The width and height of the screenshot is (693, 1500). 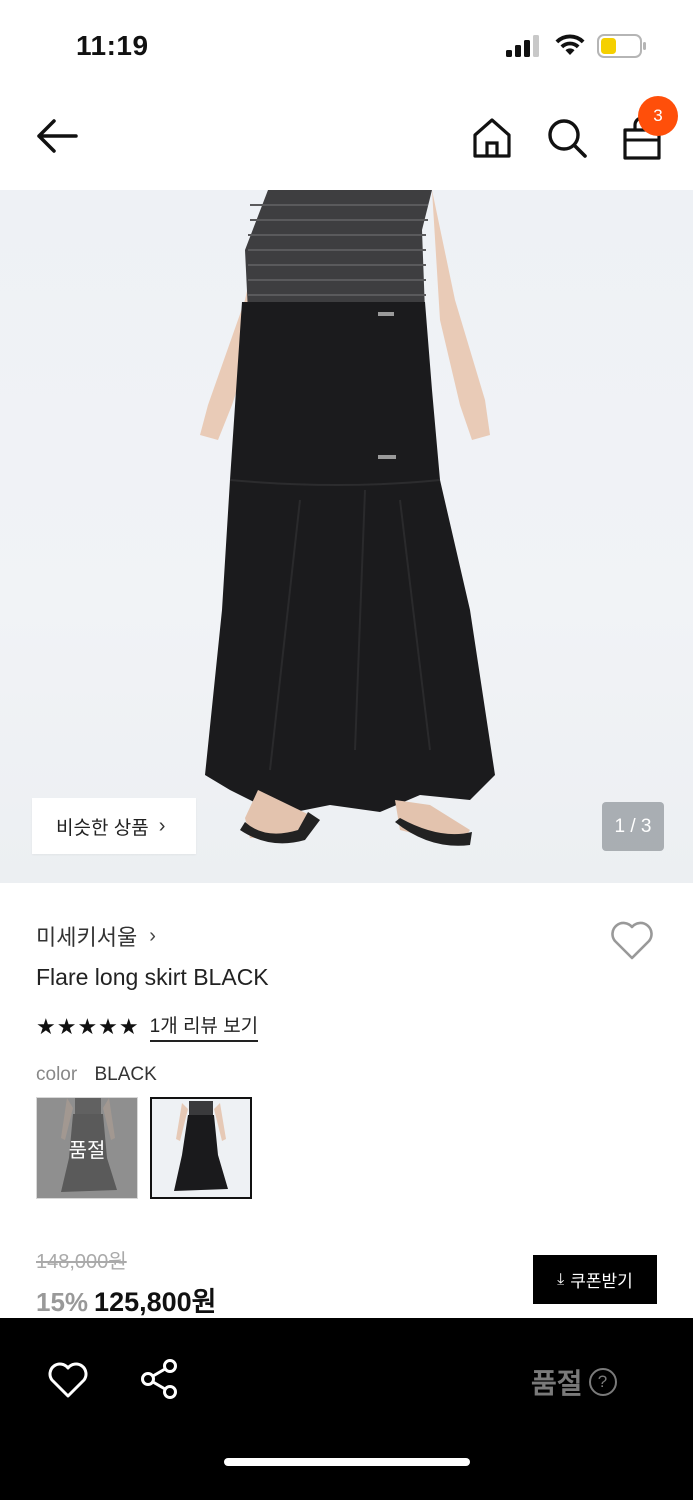 What do you see at coordinates (557, 1383) in the screenshot?
I see `sold-out-label: 품절` at bounding box center [557, 1383].